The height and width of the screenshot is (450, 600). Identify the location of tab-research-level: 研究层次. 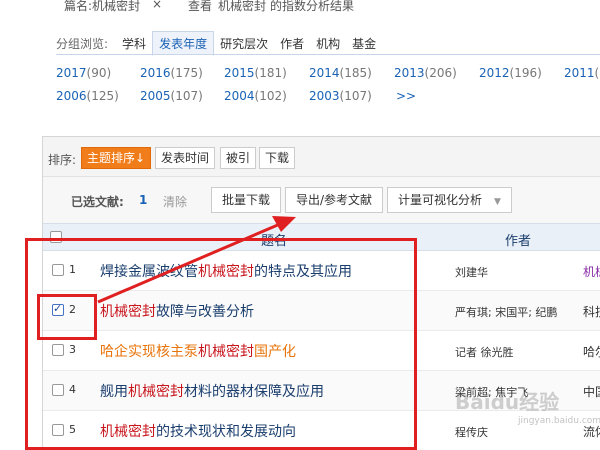
(244, 43).